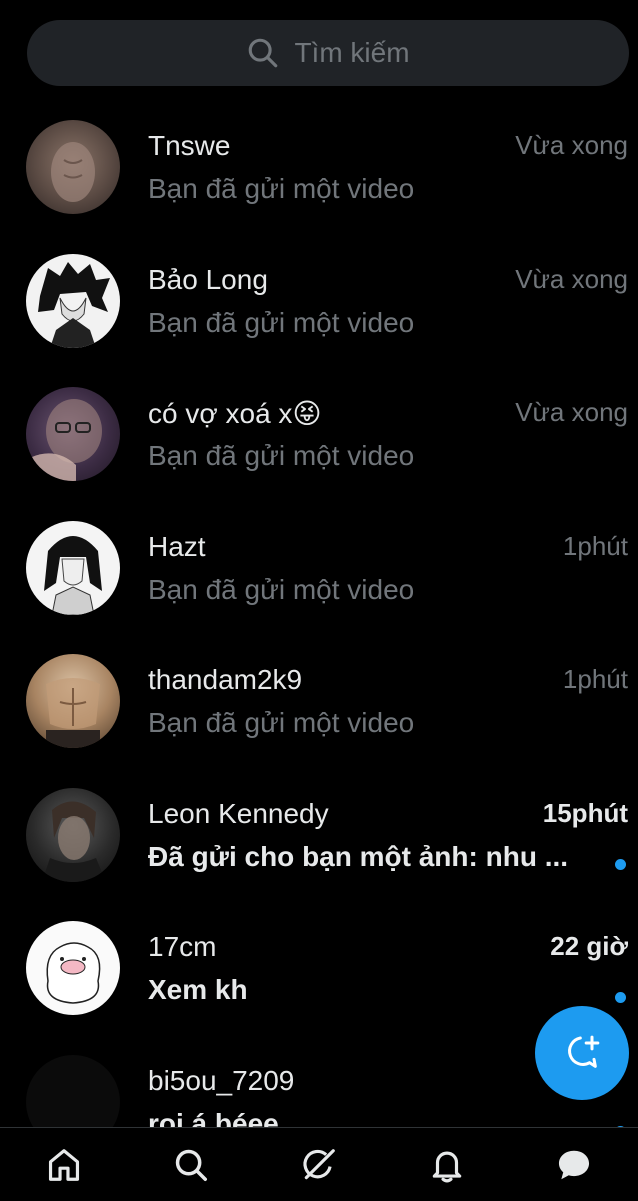  I want to click on contact-name: có vợ xoá x😝, so click(235, 413).